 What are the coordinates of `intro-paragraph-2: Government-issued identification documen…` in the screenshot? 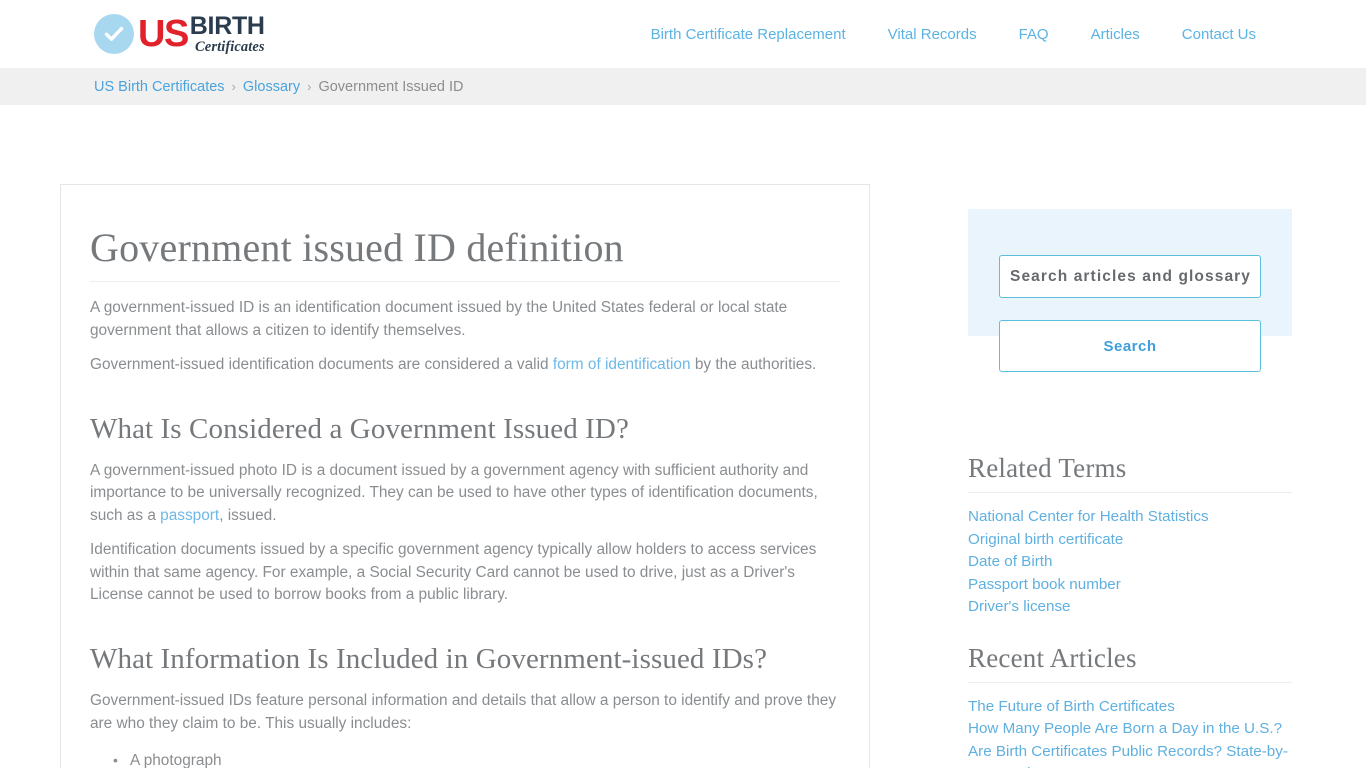 It's located at (465, 365).